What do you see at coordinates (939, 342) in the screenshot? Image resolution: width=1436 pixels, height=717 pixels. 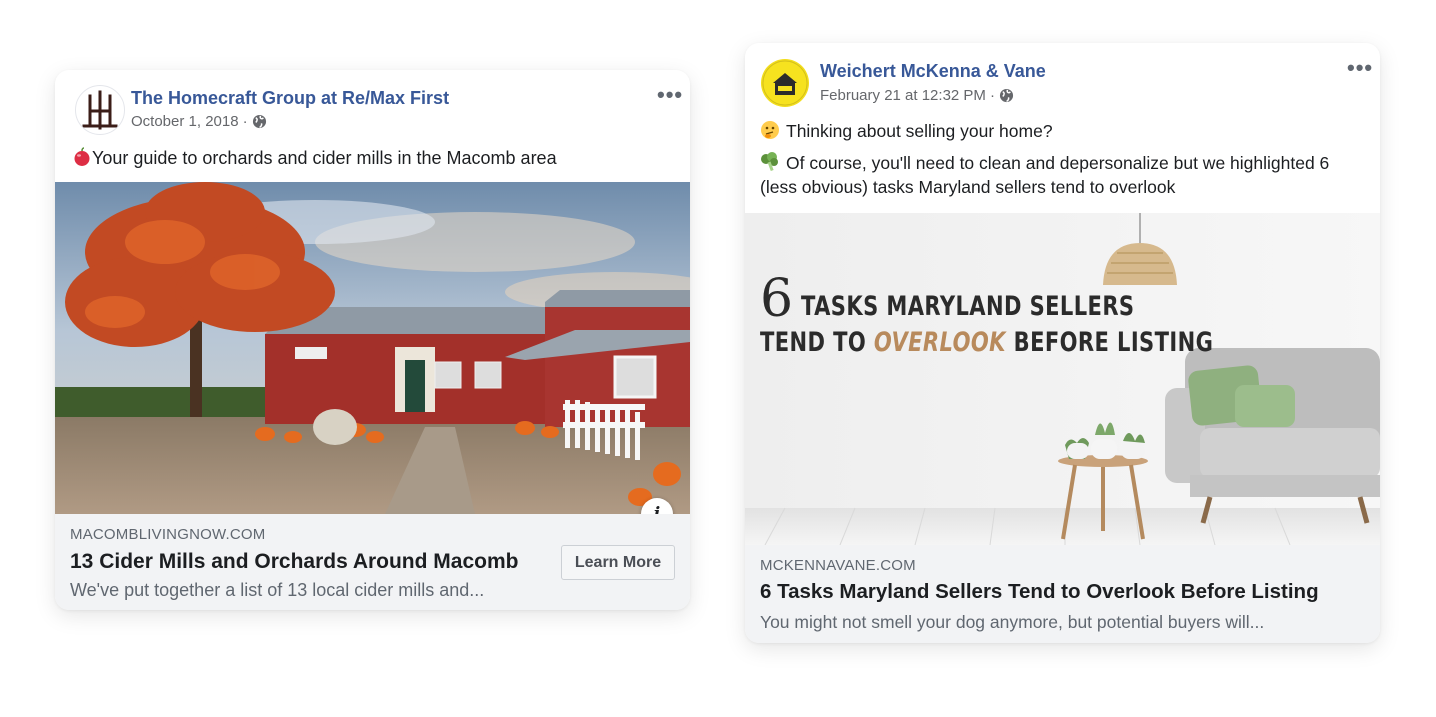 I see `image-headline-highlight: OVERLOOK` at bounding box center [939, 342].